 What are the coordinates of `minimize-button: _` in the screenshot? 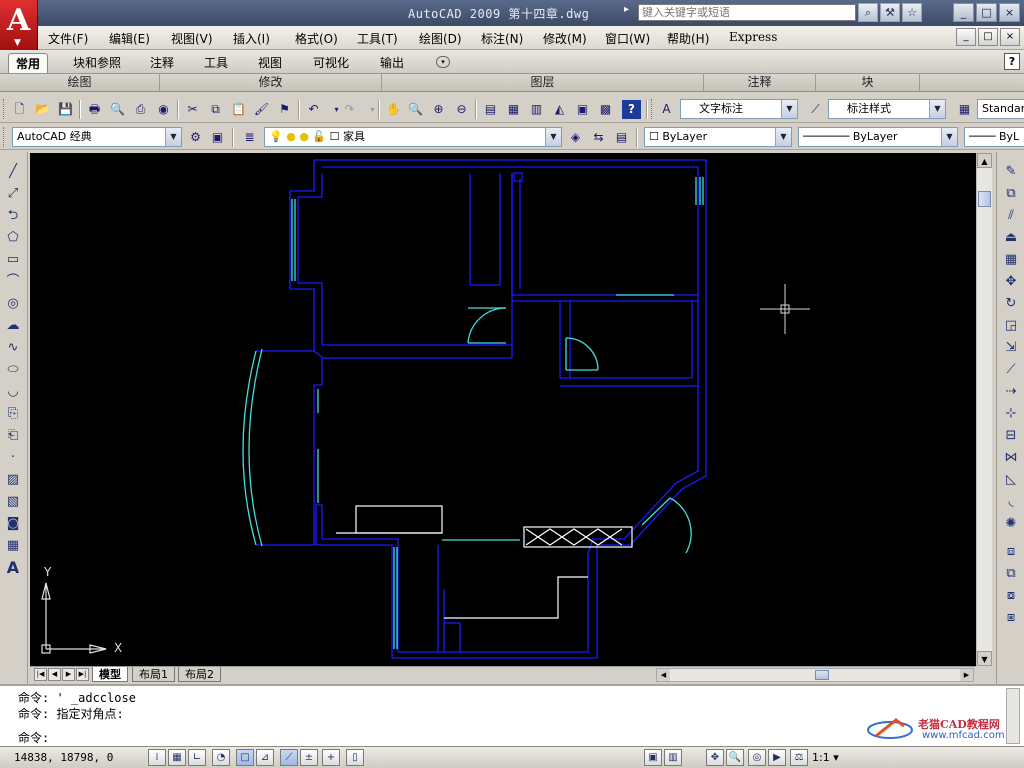 It's located at (963, 12).